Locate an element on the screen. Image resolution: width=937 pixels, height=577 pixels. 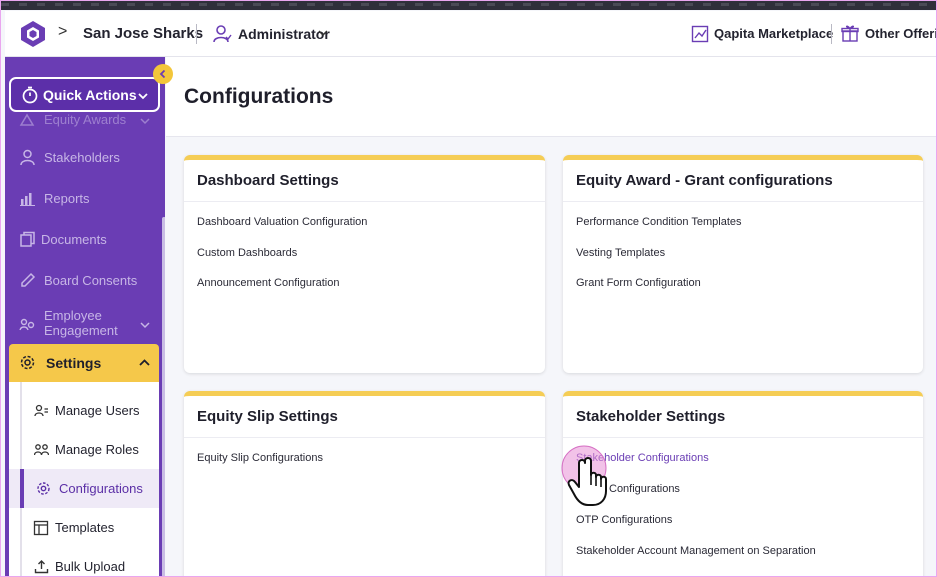
page-title: Configurations is located at coordinates (259, 96).